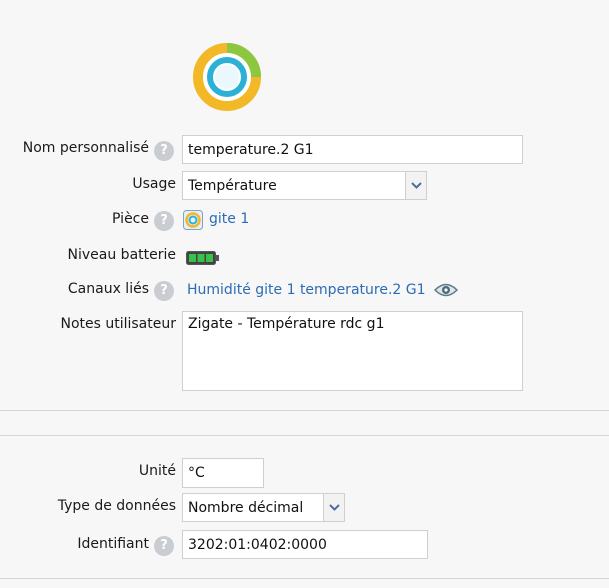 Image resolution: width=609 pixels, height=588 pixels. What do you see at coordinates (223, 473) in the screenshot?
I see `unit-input: °C` at bounding box center [223, 473].